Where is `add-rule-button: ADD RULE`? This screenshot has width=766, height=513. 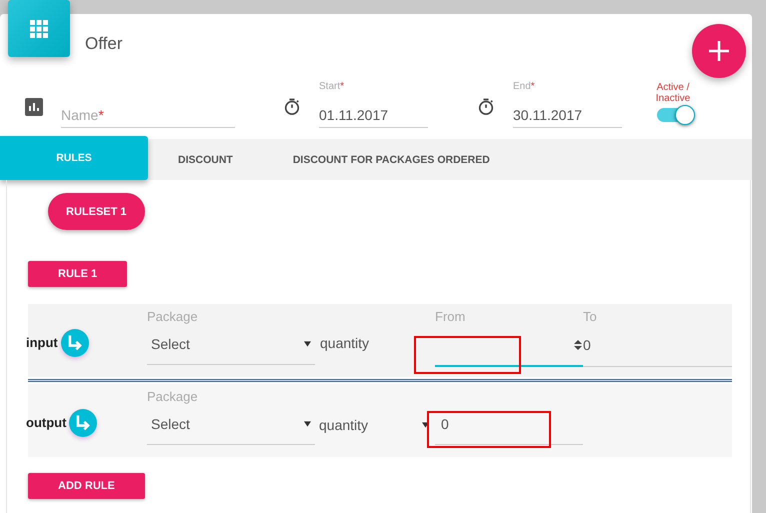
add-rule-button: ADD RULE is located at coordinates (86, 486).